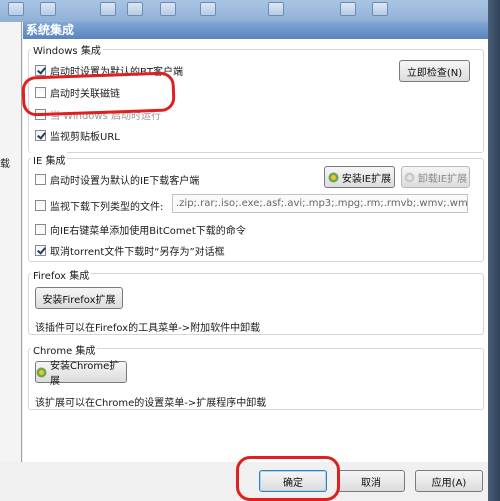 The image size is (500, 501). Describe the element at coordinates (137, 252) in the screenshot. I see `option-label: 取消torrent文件下载时“另存为”对话框` at that location.